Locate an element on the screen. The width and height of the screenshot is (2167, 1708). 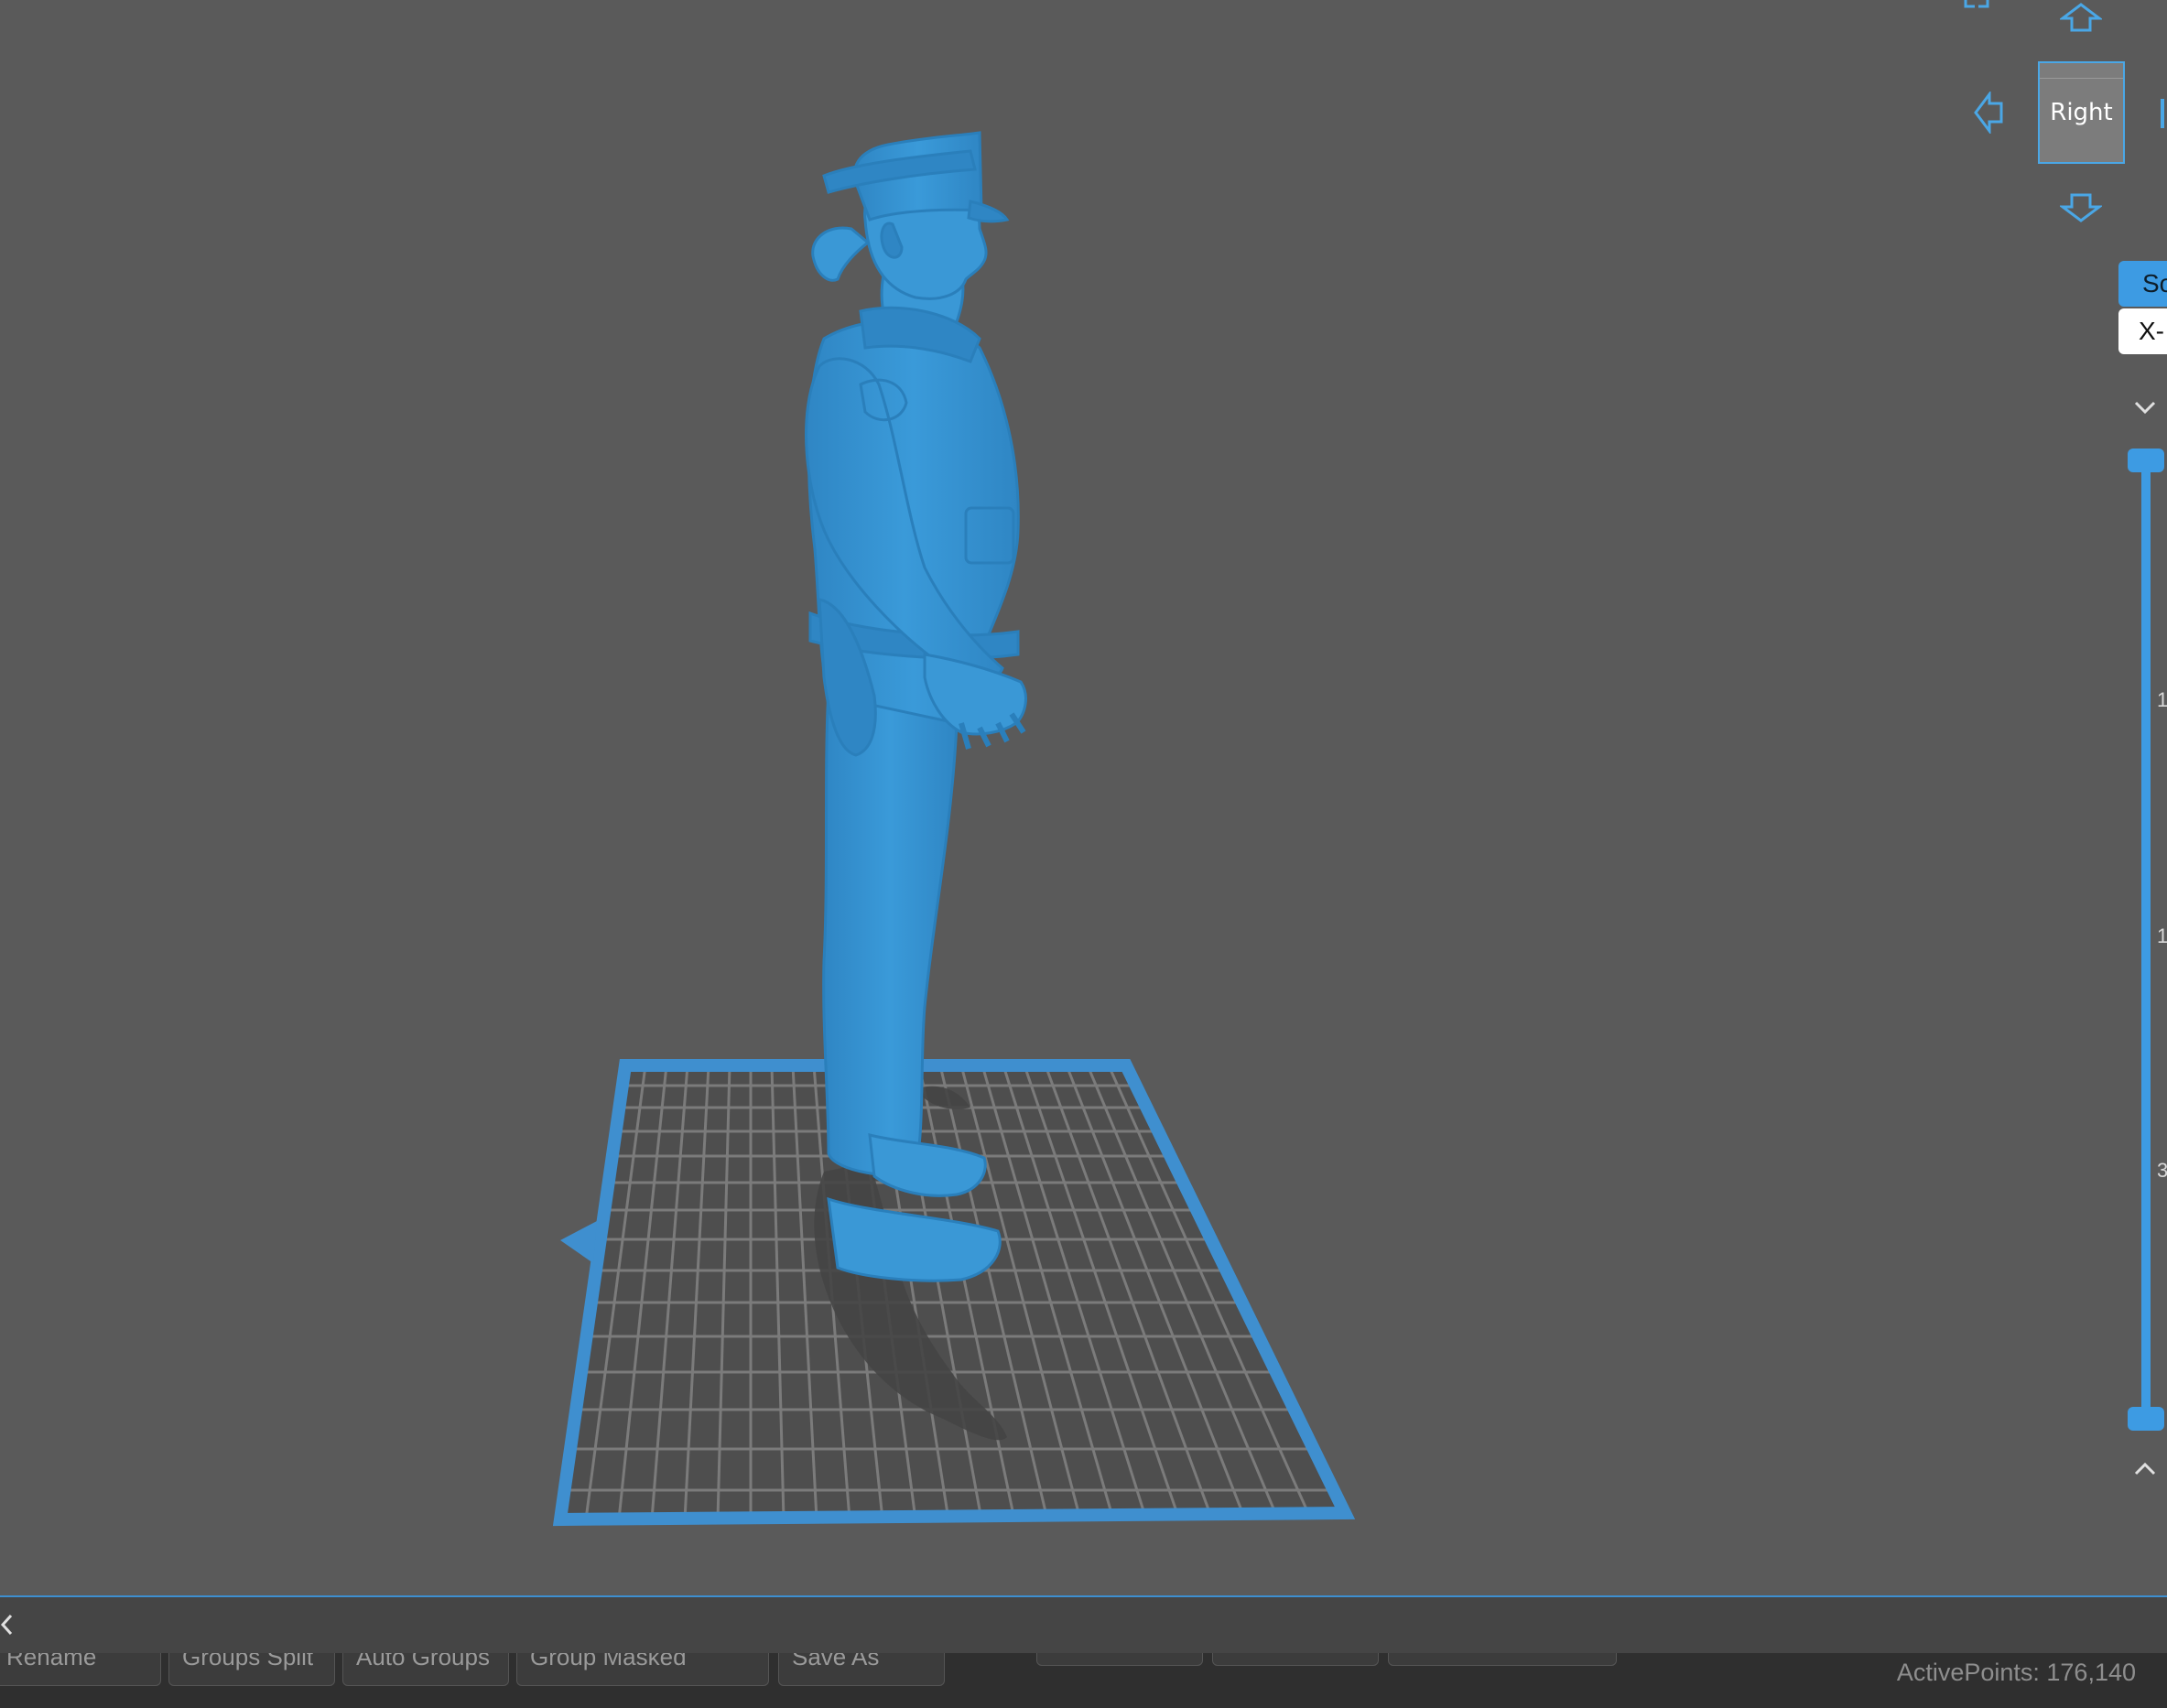
chevron-up-icon is located at coordinates (2145, 1469).